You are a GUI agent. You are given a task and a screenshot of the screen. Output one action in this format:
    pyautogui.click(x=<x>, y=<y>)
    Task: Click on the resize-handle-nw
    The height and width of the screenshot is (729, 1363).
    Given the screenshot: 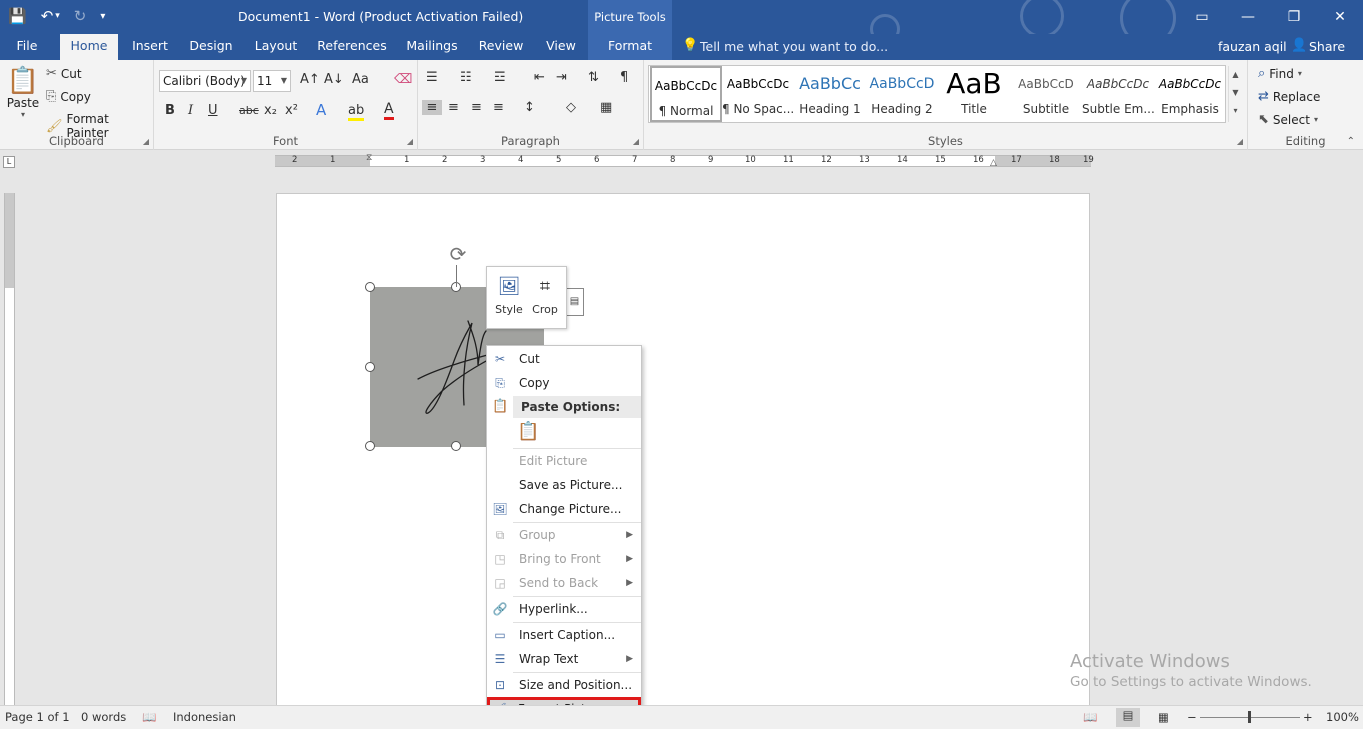 What is the action you would take?
    pyautogui.click(x=370, y=287)
    